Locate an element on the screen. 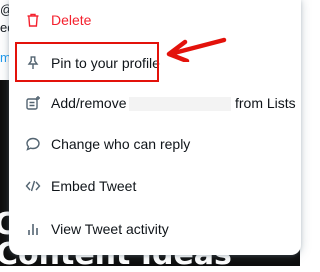  redacted-list-name is located at coordinates (180, 104).